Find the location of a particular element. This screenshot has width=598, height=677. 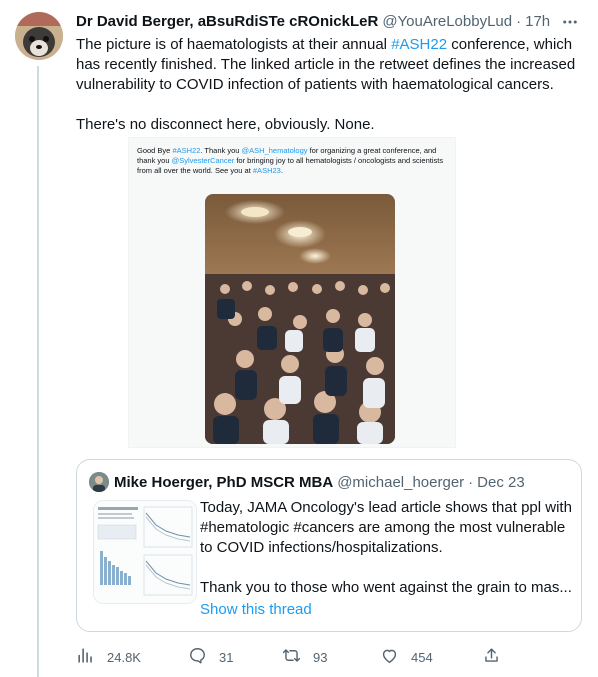

author-handle: @YouAreLobbyLud is located at coordinates (447, 22).